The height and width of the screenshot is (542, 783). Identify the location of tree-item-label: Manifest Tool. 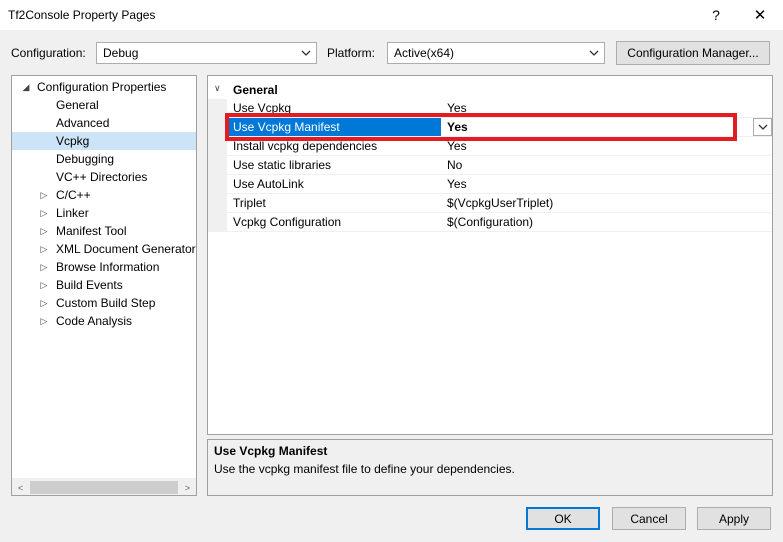
(91, 231).